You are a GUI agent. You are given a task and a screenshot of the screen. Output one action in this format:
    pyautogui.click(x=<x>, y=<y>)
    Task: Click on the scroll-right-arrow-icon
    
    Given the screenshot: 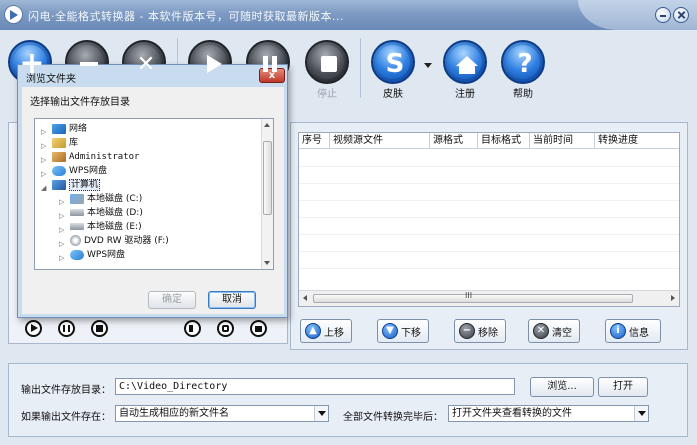 What is the action you would take?
    pyautogui.click(x=673, y=298)
    